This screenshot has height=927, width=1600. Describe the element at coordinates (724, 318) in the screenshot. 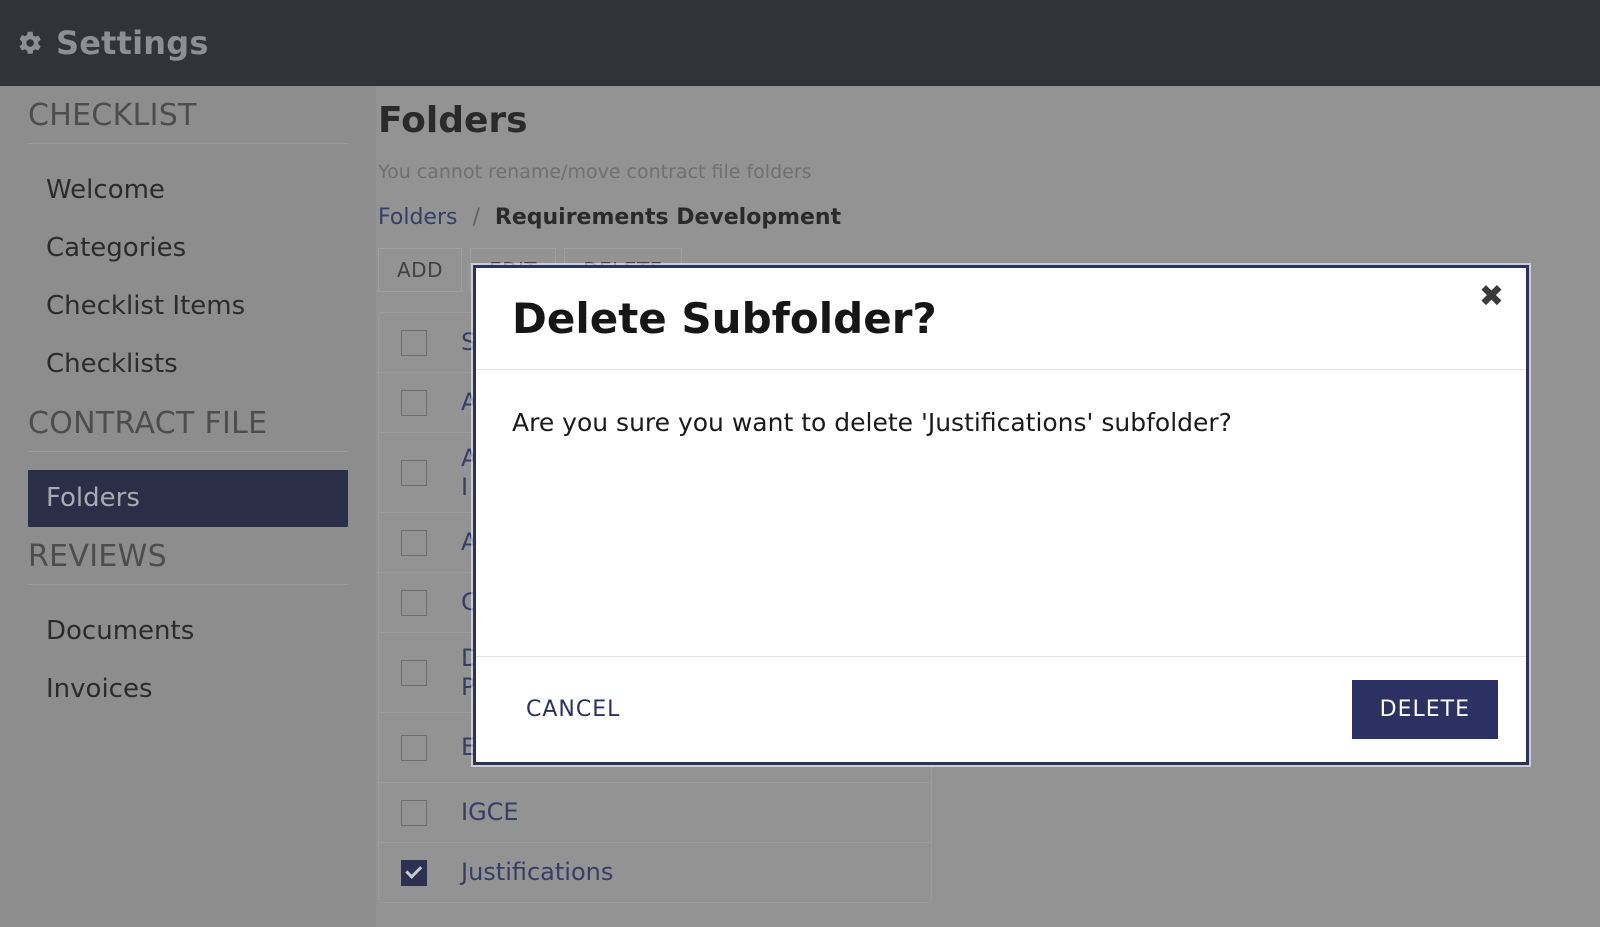

I see `dialog-title: Delete Subfolder?` at that location.